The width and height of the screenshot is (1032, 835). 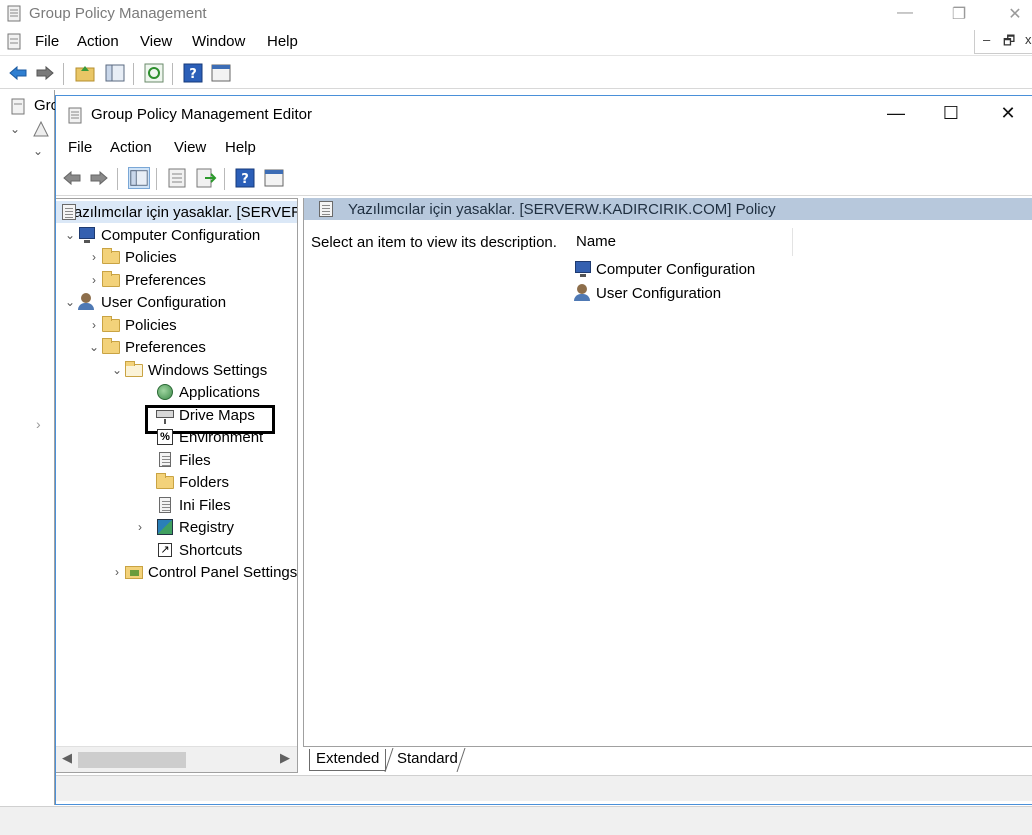 I want to click on tree-uc-preferences: ⌄ Preferences, so click(x=146, y=347).